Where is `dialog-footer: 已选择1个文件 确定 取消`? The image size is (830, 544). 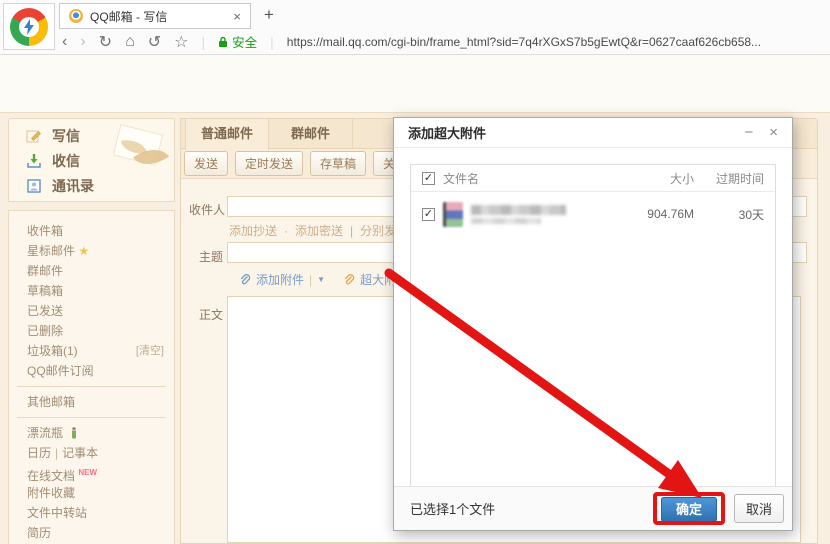 dialog-footer: 已选择1个文件 确定 取消 is located at coordinates (593, 508).